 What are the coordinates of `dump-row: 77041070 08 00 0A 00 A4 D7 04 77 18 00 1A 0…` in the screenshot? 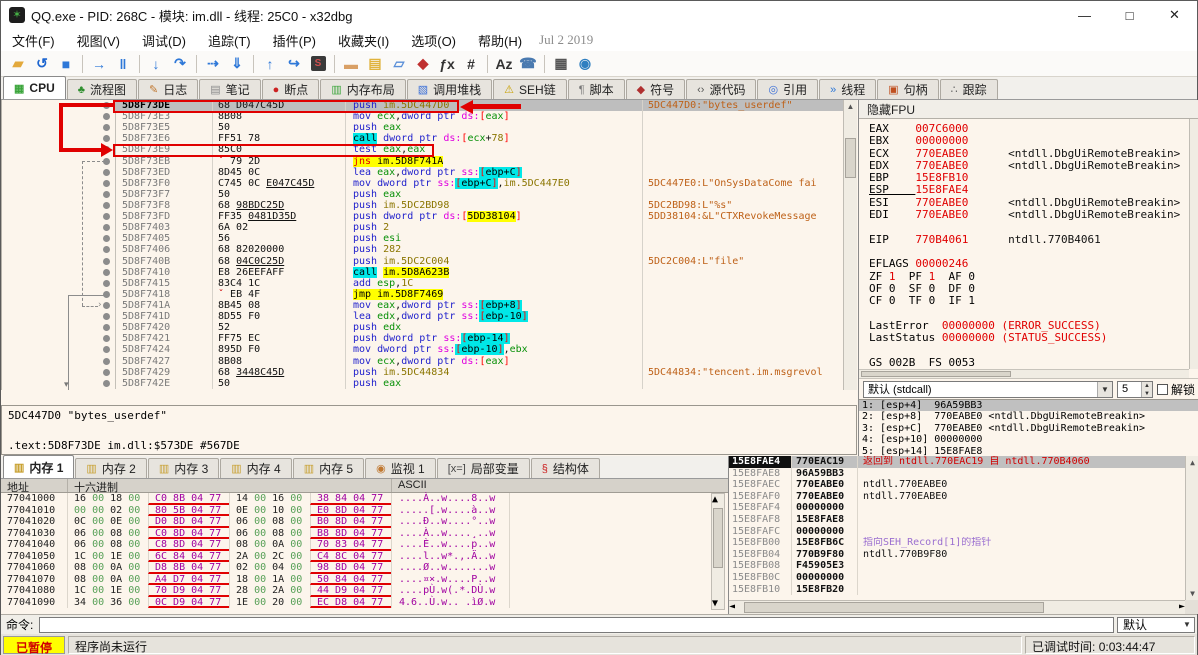 It's located at (364, 579).